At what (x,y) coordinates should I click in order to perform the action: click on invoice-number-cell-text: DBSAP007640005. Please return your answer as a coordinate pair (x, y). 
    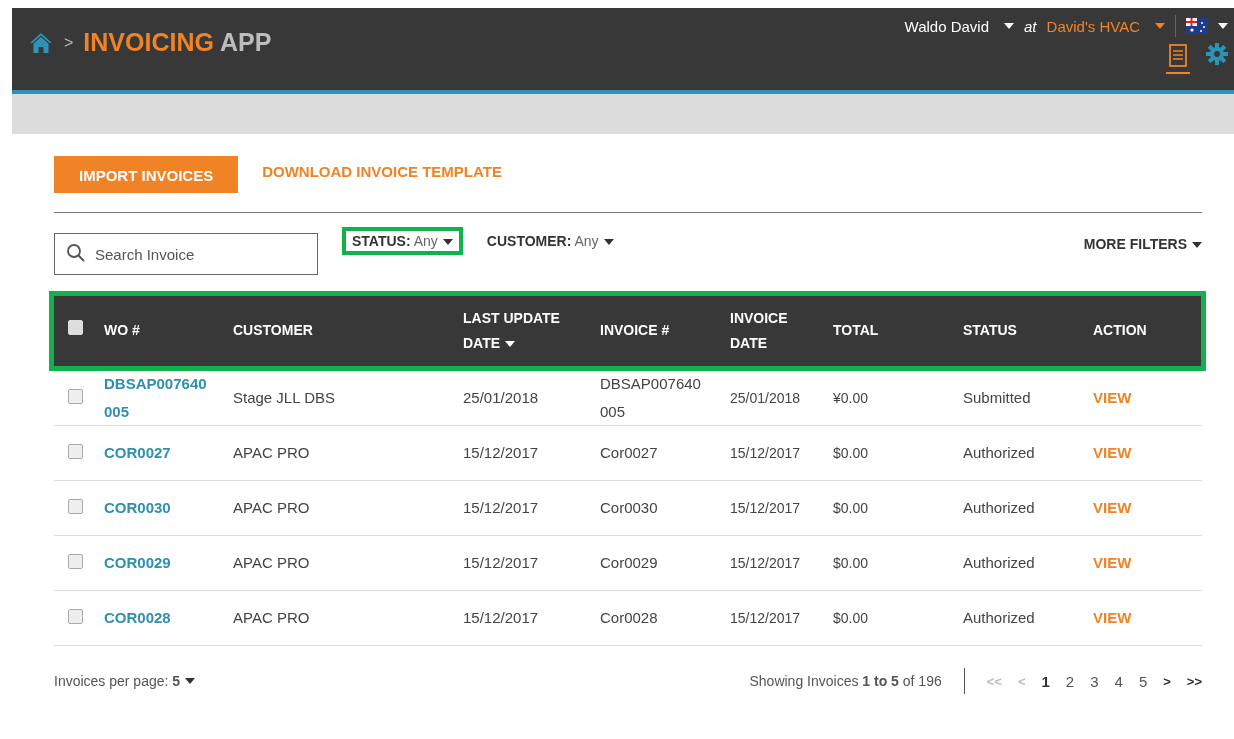
    Looking at the image, I should click on (651, 397).